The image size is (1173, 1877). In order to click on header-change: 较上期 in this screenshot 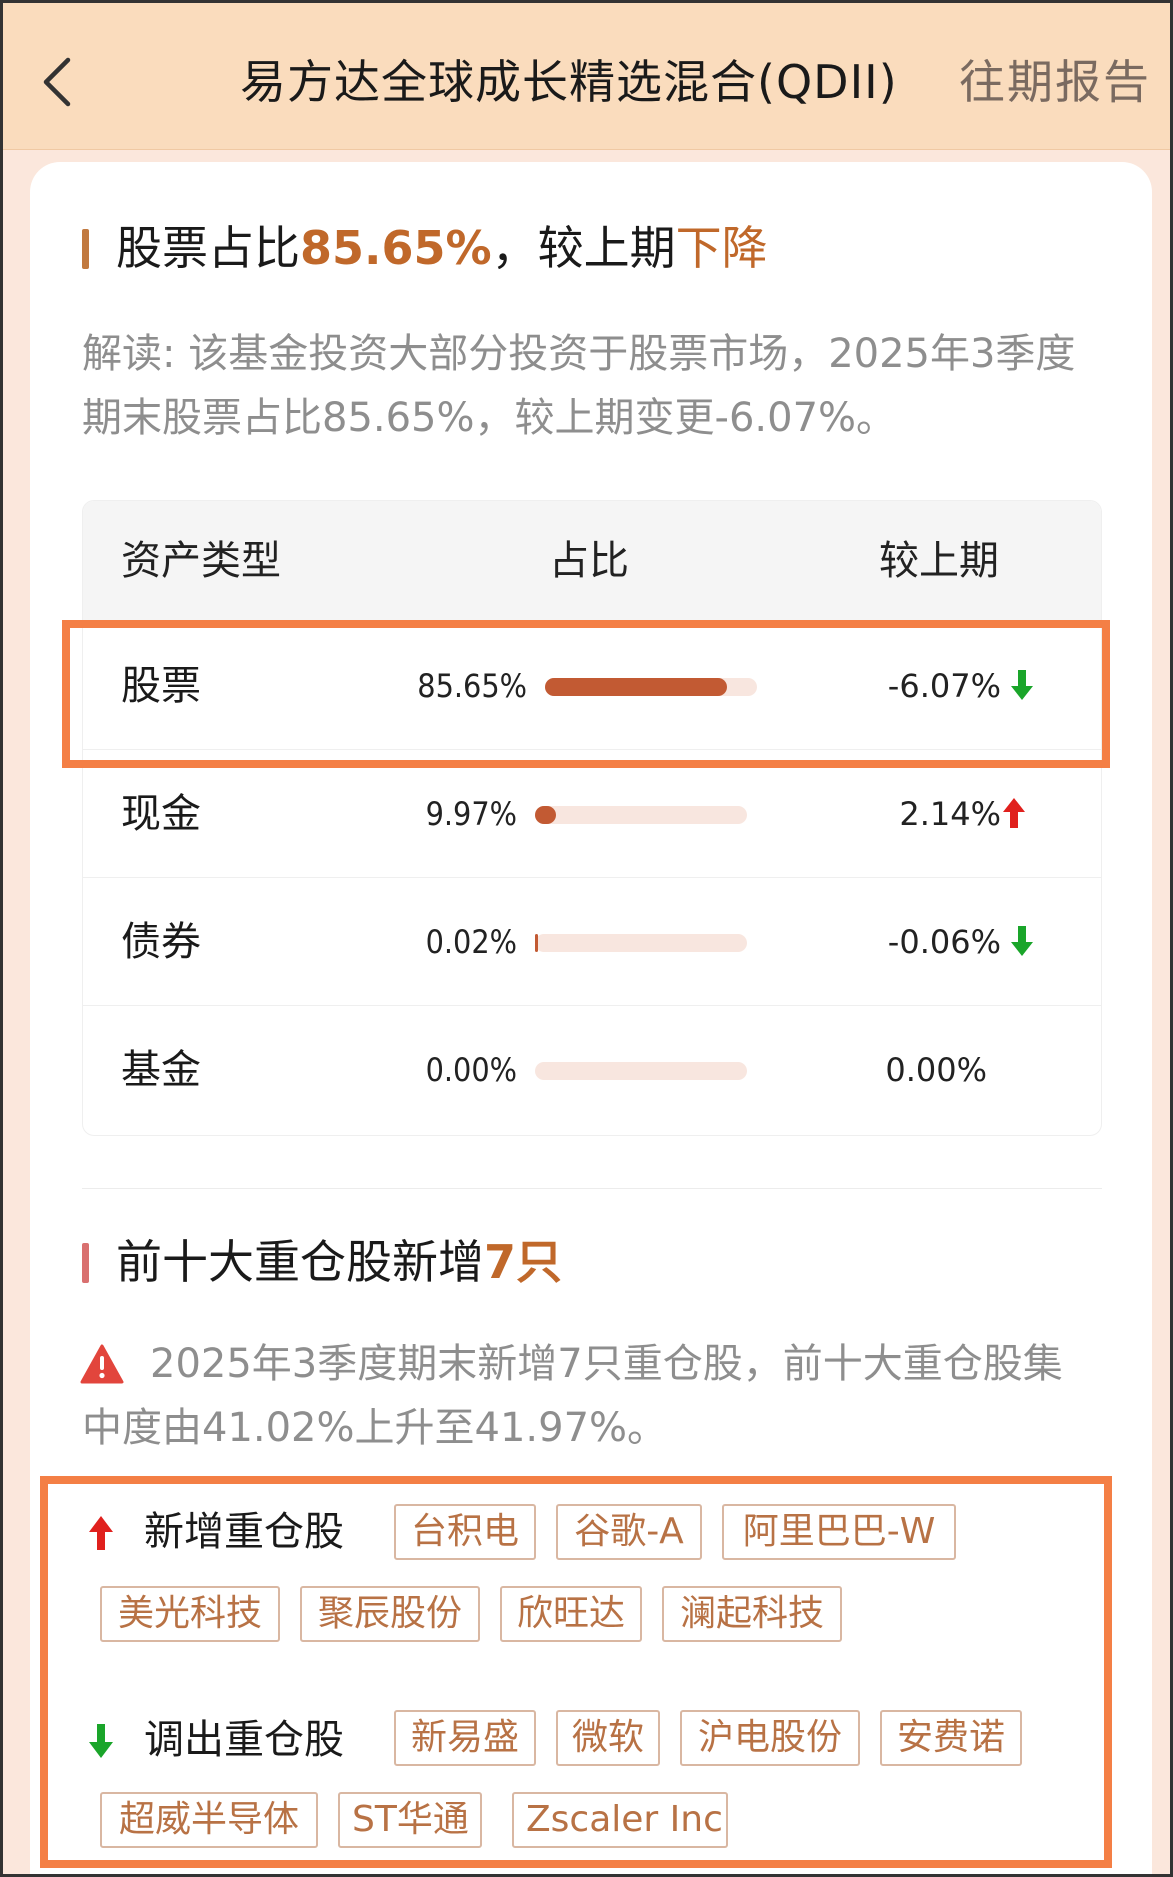, I will do `click(939, 561)`.